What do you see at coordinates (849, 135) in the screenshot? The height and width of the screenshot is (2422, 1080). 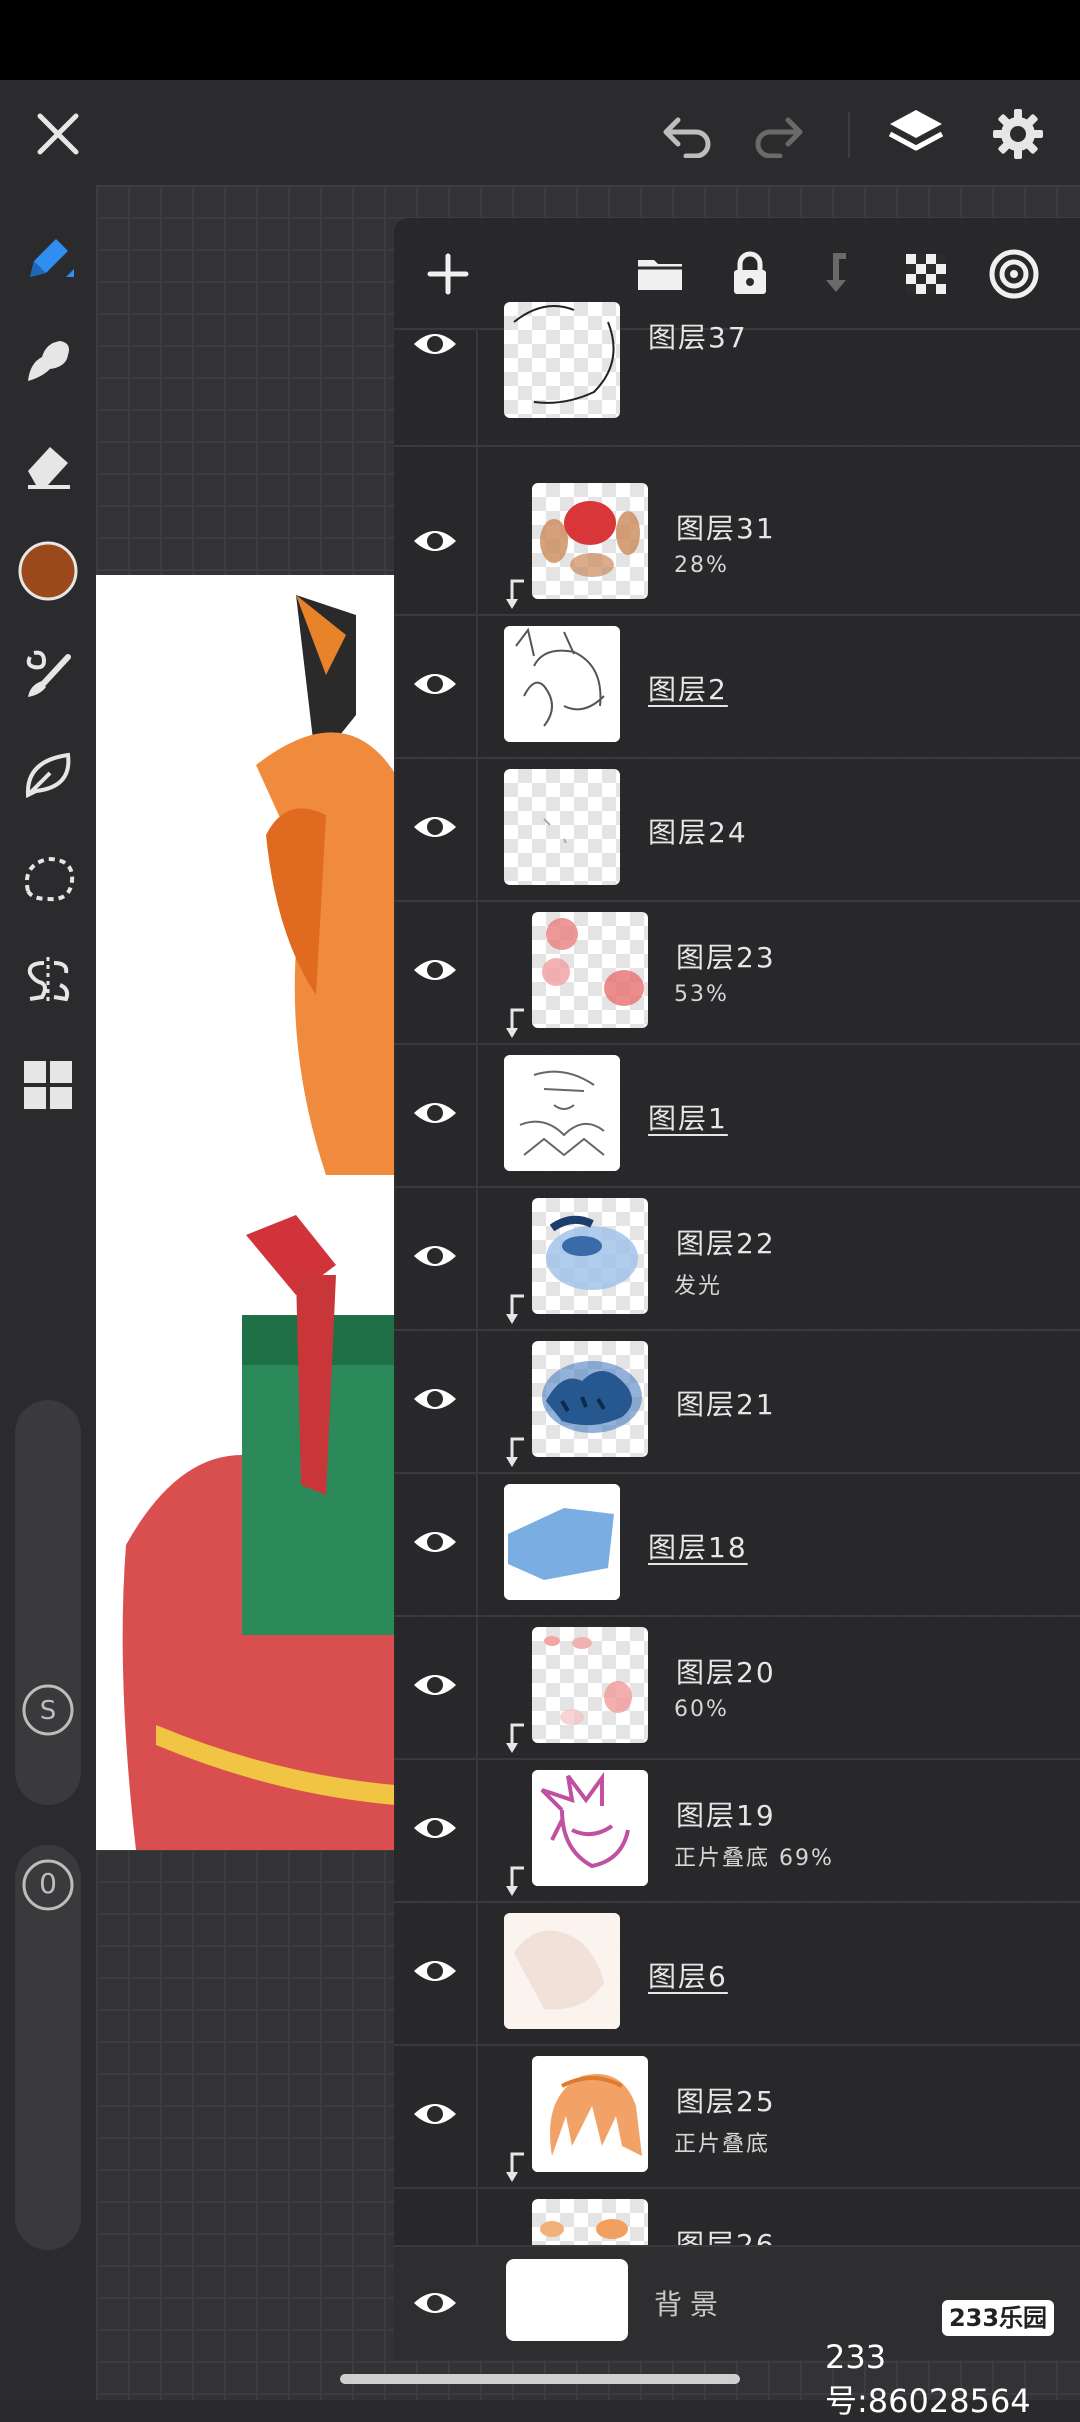 I see `toolbar-separator` at bounding box center [849, 135].